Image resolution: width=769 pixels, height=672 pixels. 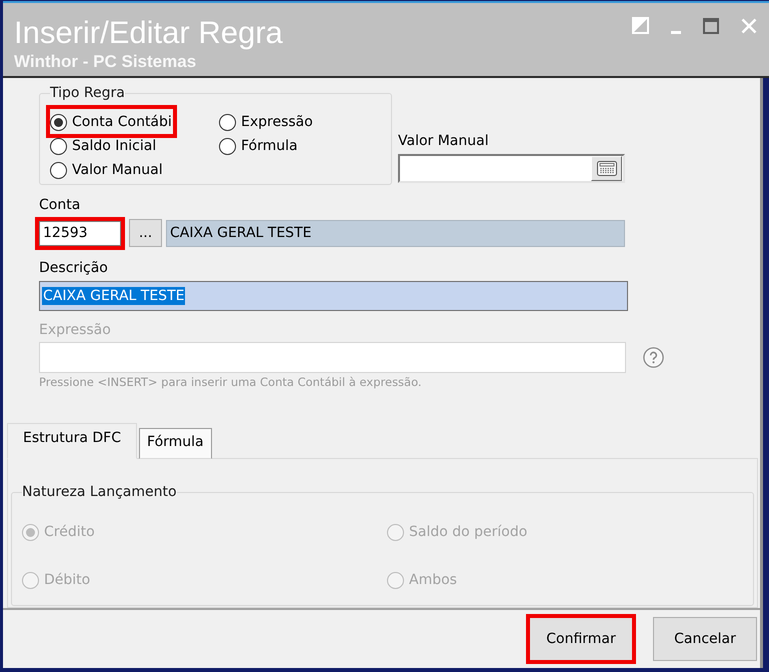 What do you see at coordinates (705, 639) in the screenshot?
I see `dialog-button: Cancelar` at bounding box center [705, 639].